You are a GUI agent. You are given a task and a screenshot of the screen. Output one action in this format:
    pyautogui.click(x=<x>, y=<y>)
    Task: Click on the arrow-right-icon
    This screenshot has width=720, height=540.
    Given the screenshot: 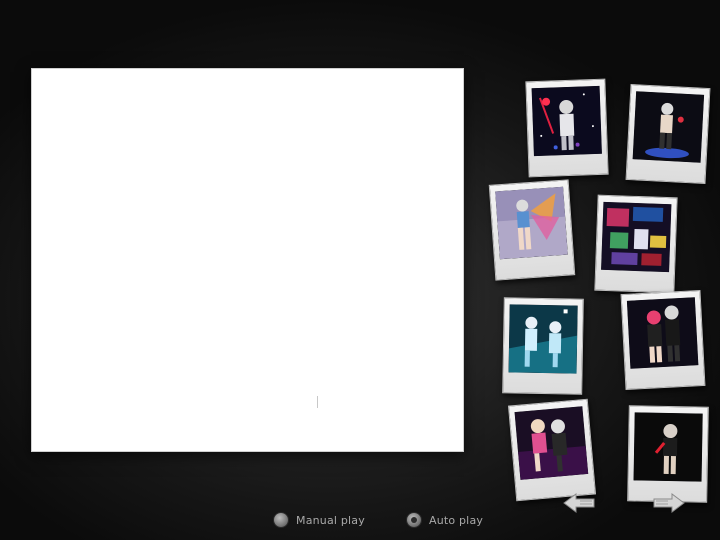 What is the action you would take?
    pyautogui.click(x=669, y=503)
    